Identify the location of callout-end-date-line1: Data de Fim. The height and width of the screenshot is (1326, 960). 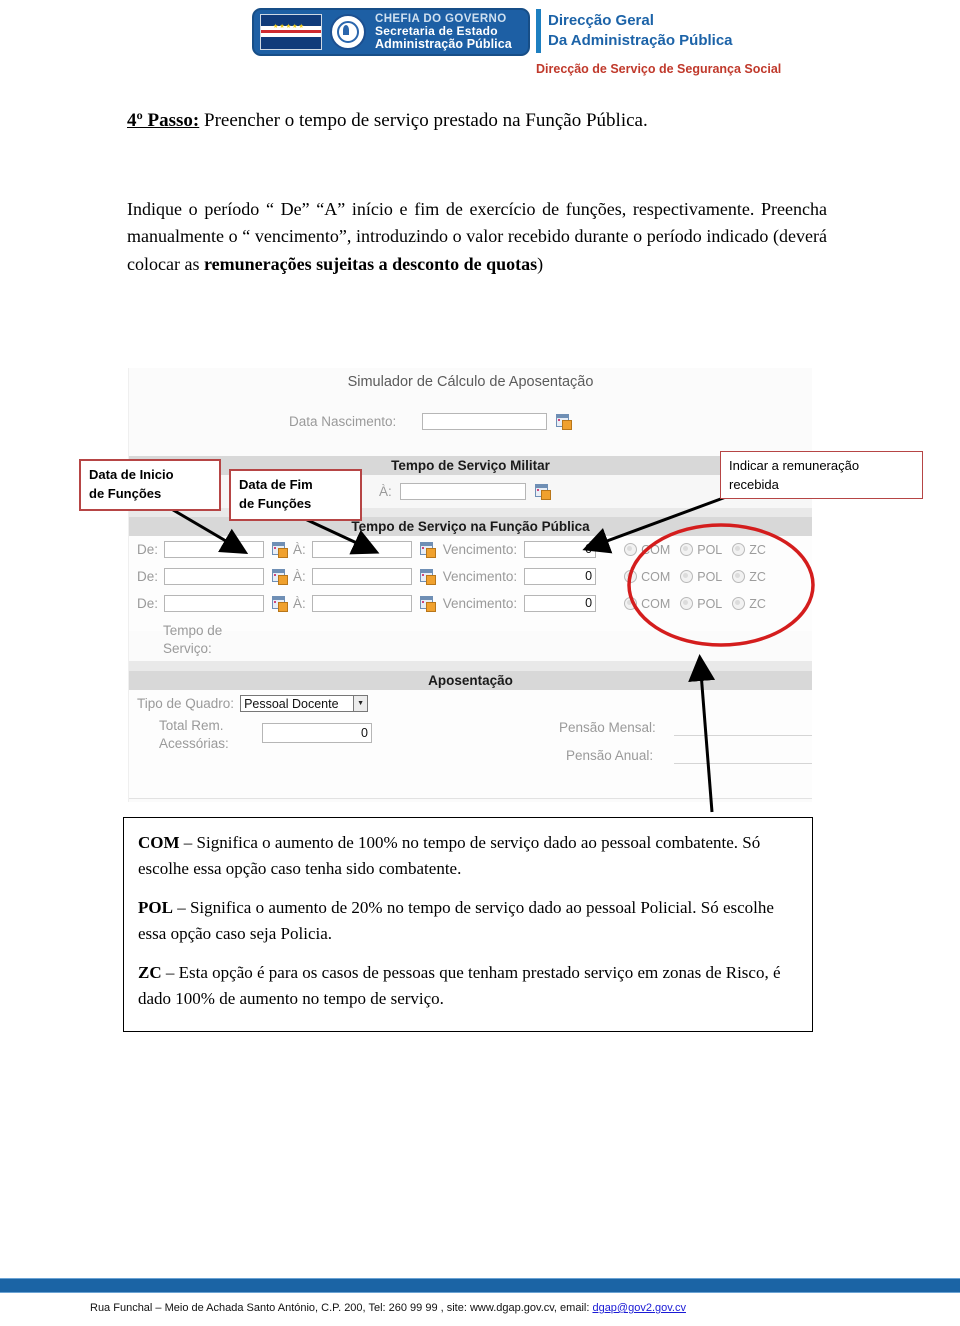
(276, 484).